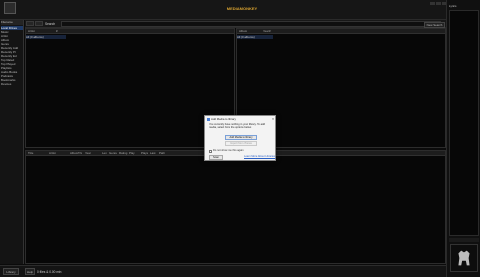 This screenshot has width=480, height=277. What do you see at coordinates (30, 23) in the screenshot?
I see `back-button` at bounding box center [30, 23].